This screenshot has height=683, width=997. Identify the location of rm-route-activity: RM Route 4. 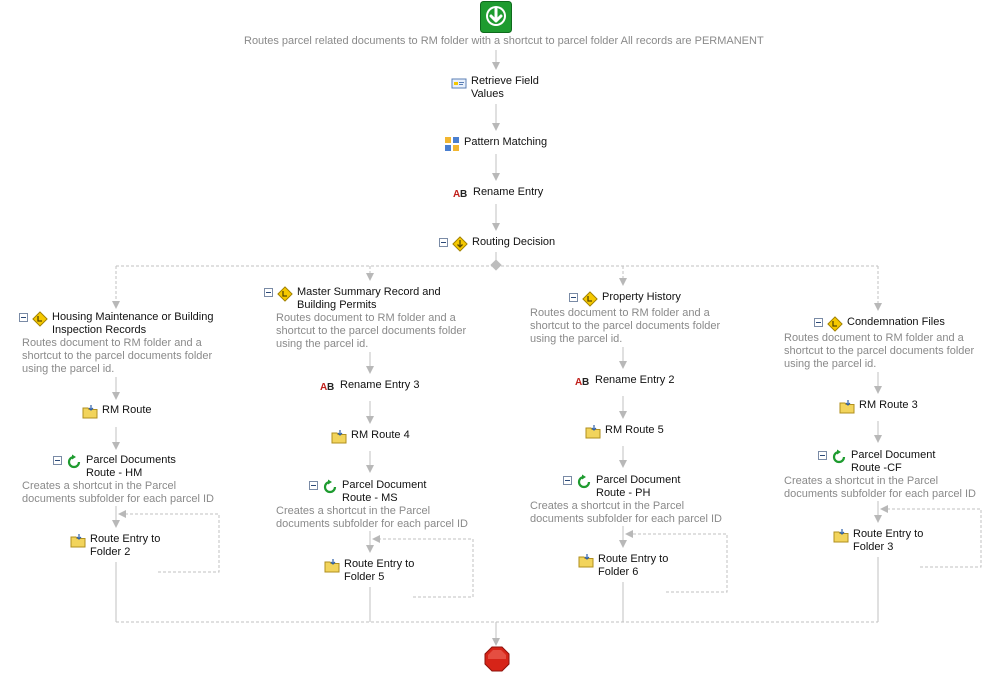
(370, 437).